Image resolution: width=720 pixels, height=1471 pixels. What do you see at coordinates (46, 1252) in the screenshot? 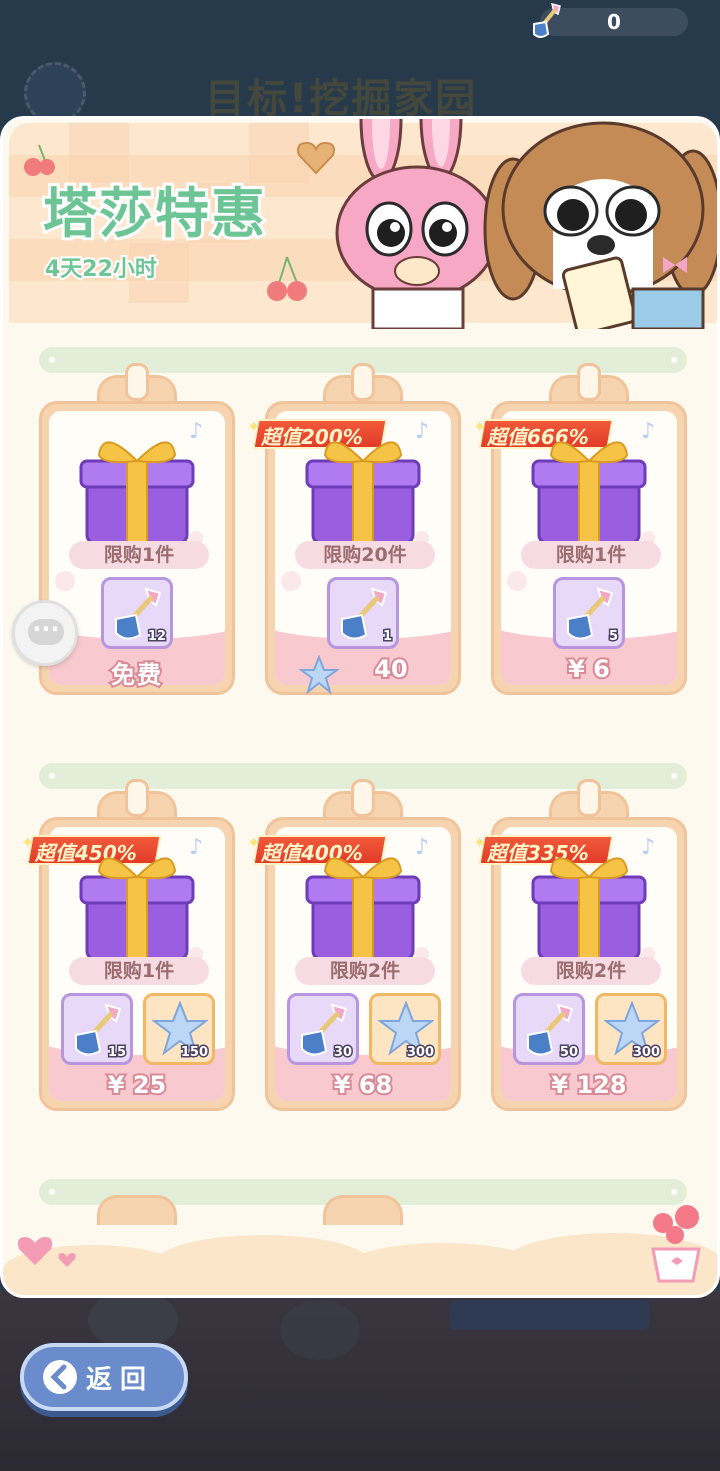
I see `heart-icon` at bounding box center [46, 1252].